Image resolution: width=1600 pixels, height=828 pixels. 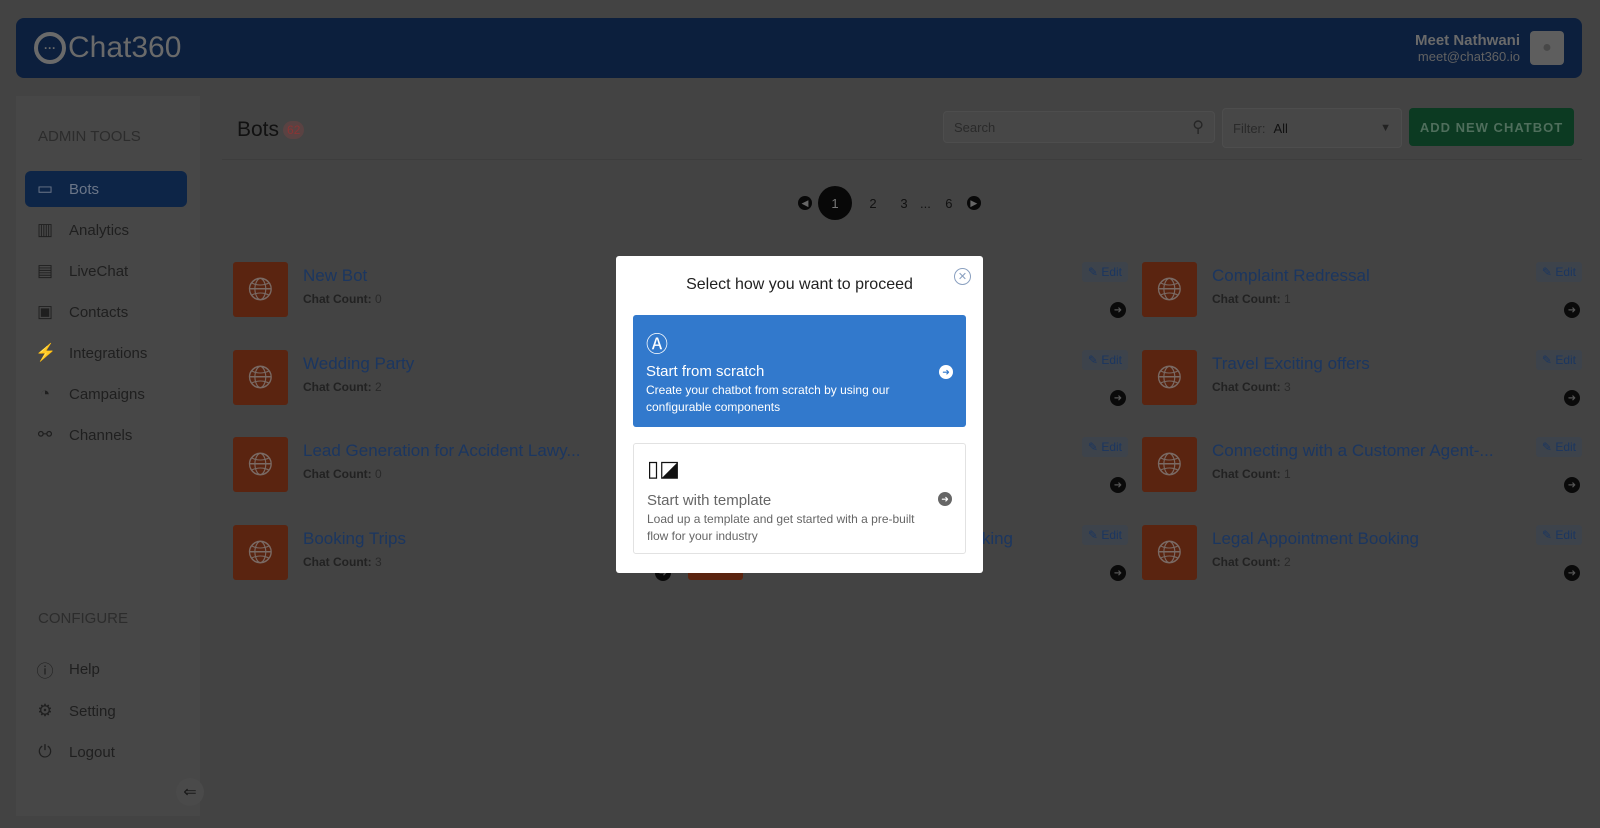 I want to click on contact-card-icon: ▣, so click(x=45, y=311).